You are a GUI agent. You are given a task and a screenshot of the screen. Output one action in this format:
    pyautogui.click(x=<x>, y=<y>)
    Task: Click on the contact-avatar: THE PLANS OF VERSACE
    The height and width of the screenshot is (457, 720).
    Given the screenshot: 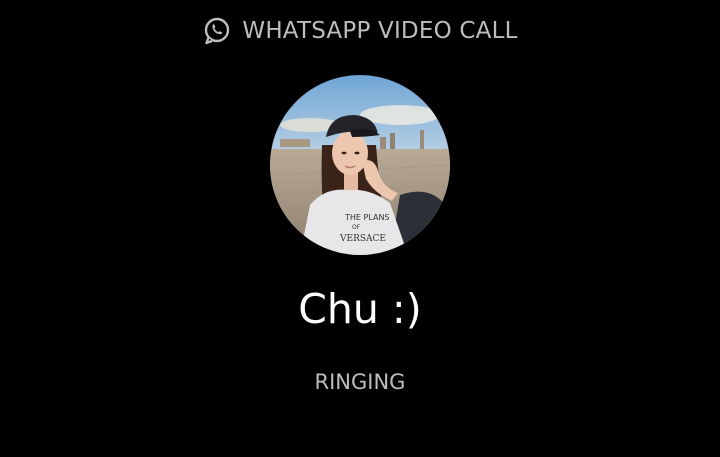 What is the action you would take?
    pyautogui.click(x=360, y=165)
    